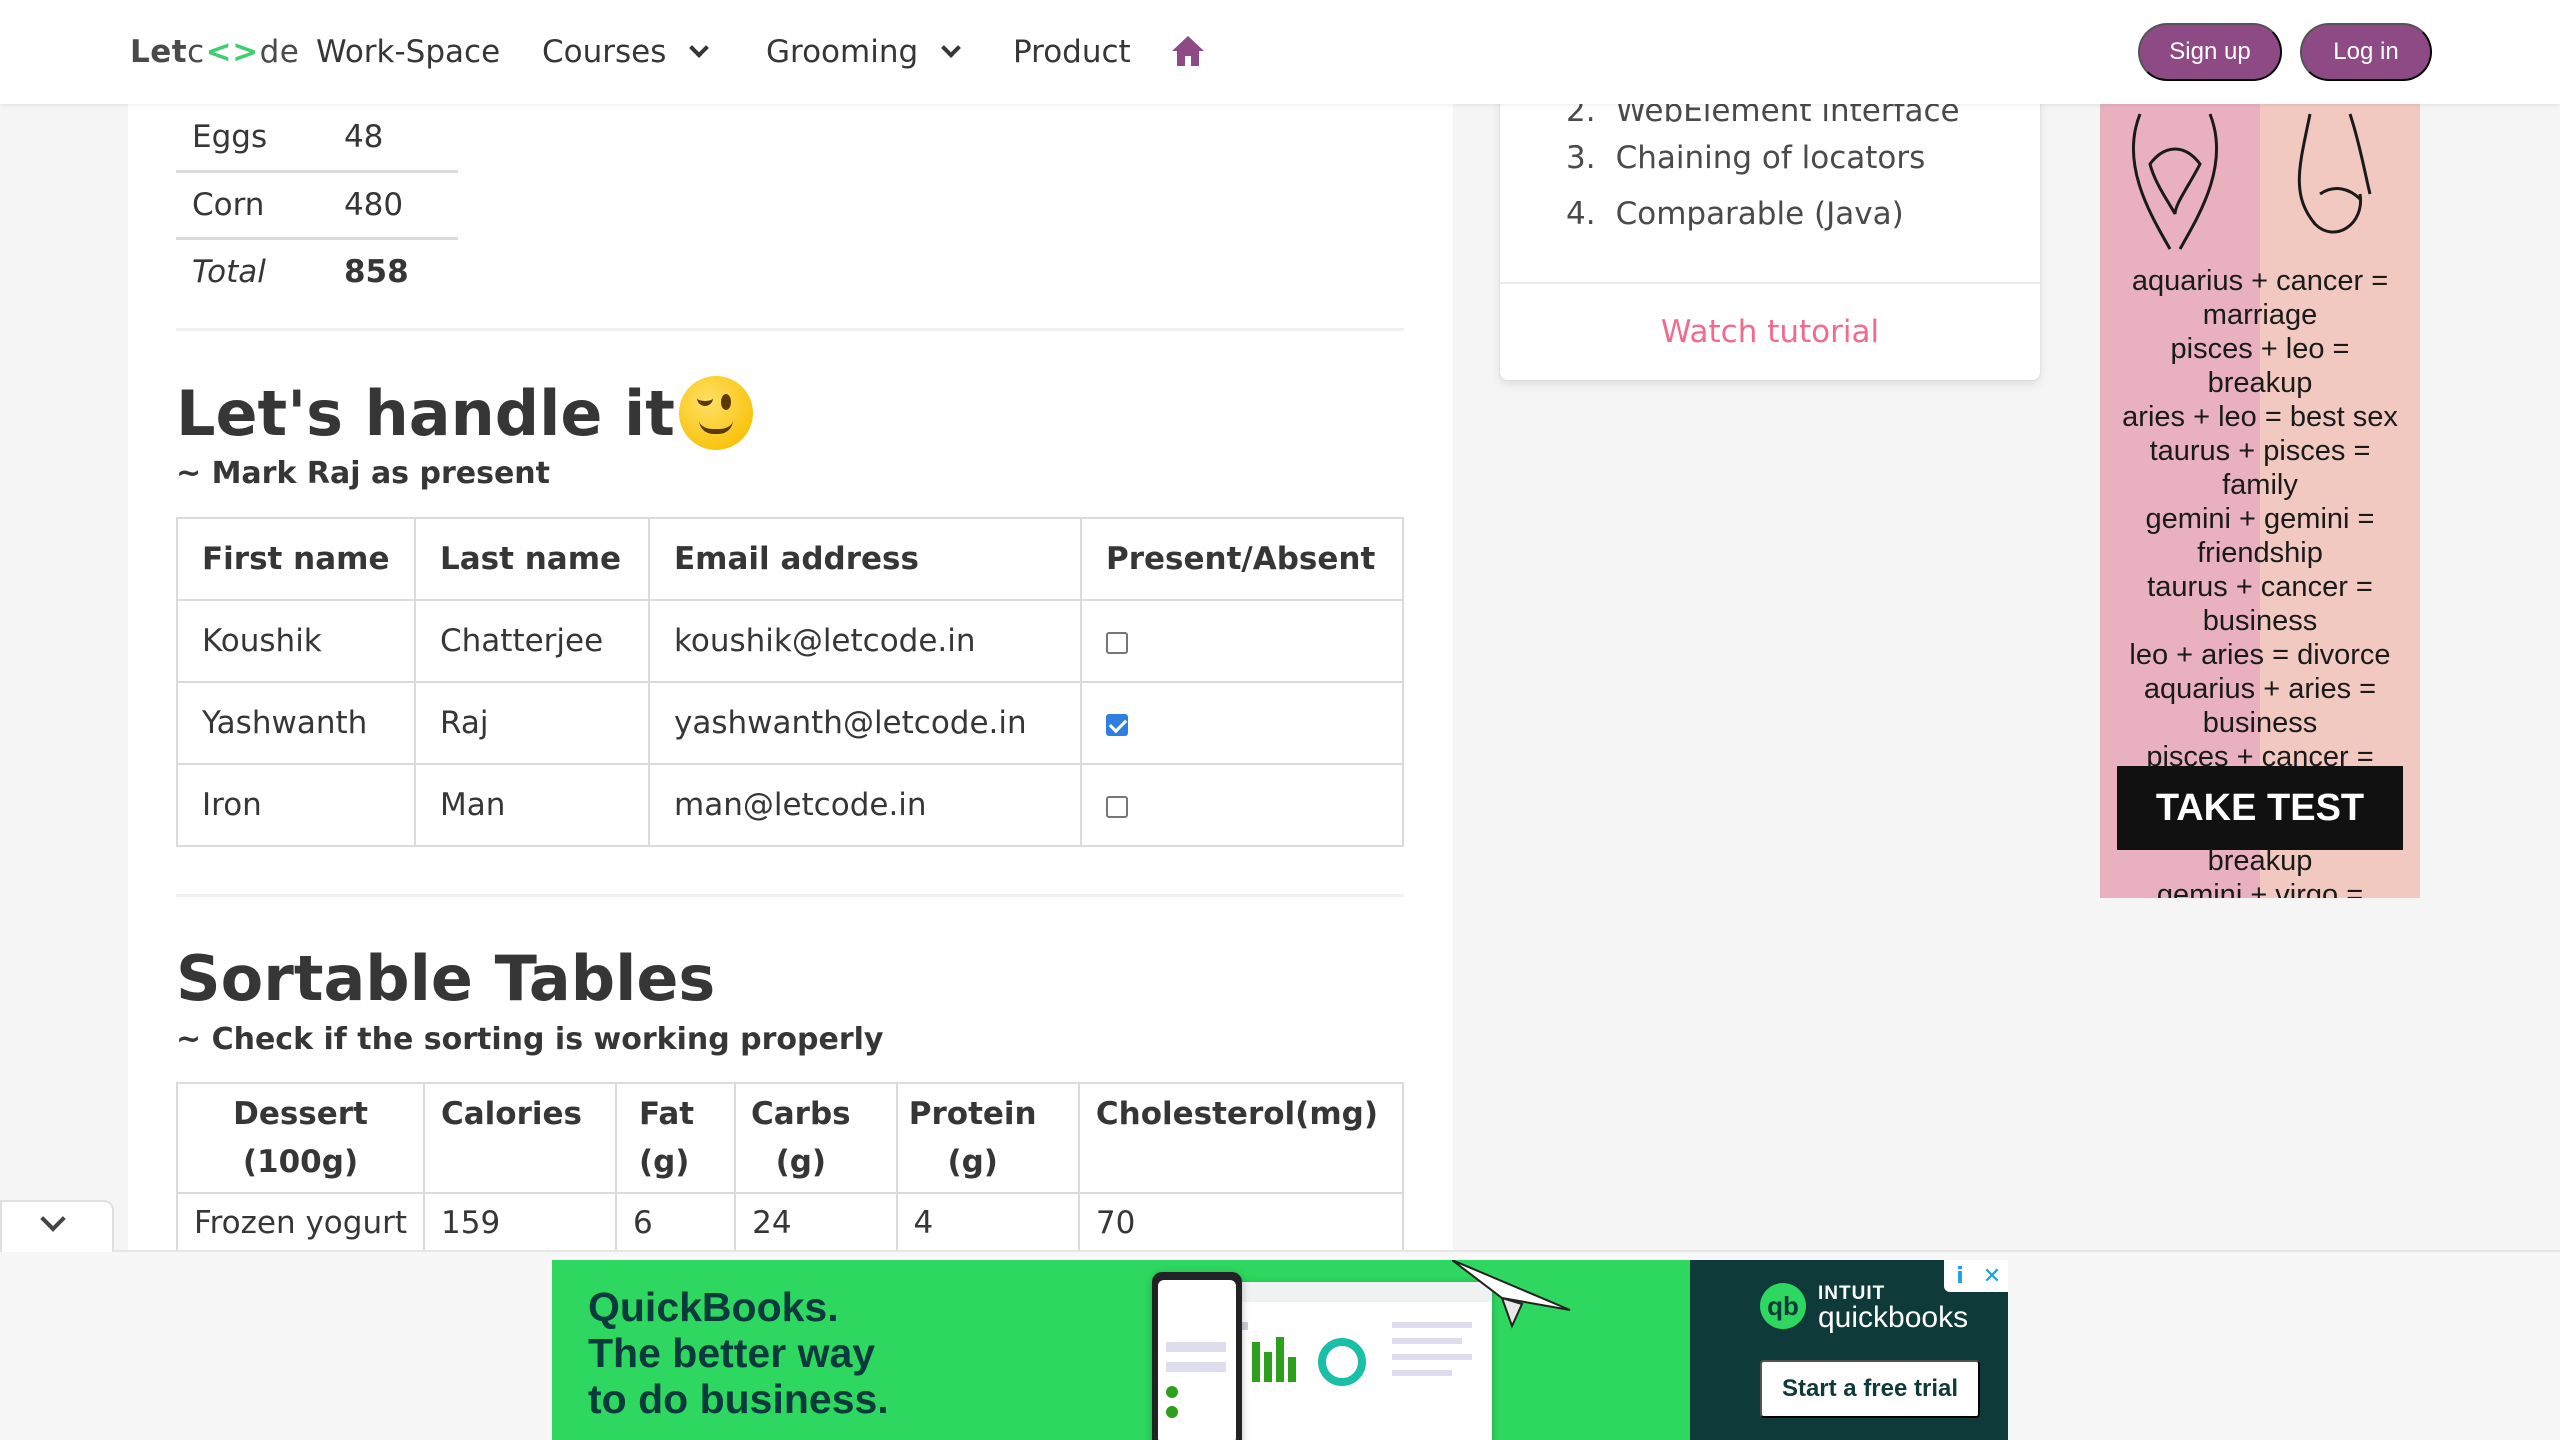 This screenshot has height=1440, width=2560. I want to click on handle-it-subtitle: ~ Mark Raj as present, so click(363, 473).